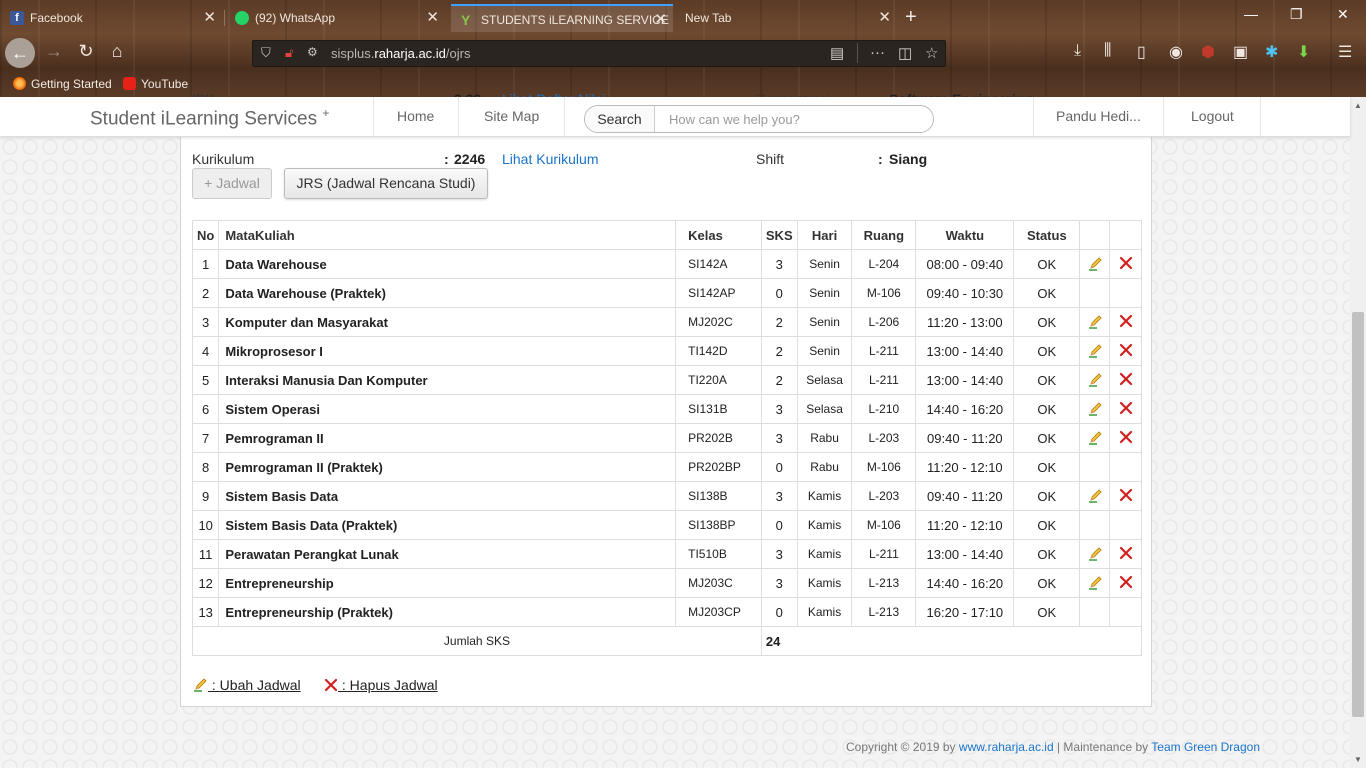  I want to click on kurikulum-label: Kurikulum, so click(223, 159).